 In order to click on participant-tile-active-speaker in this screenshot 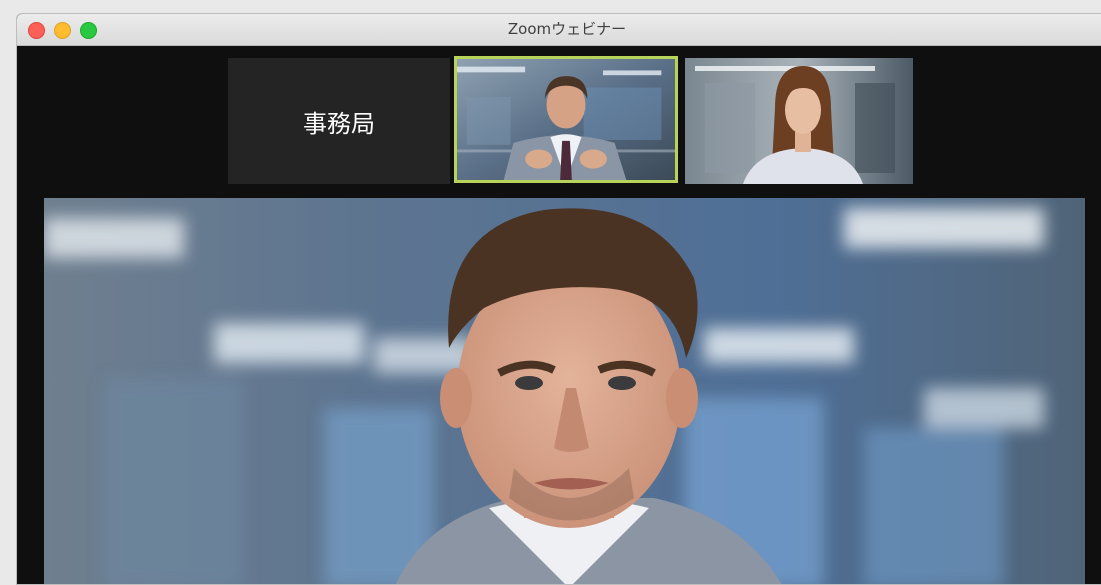, I will do `click(566, 119)`.